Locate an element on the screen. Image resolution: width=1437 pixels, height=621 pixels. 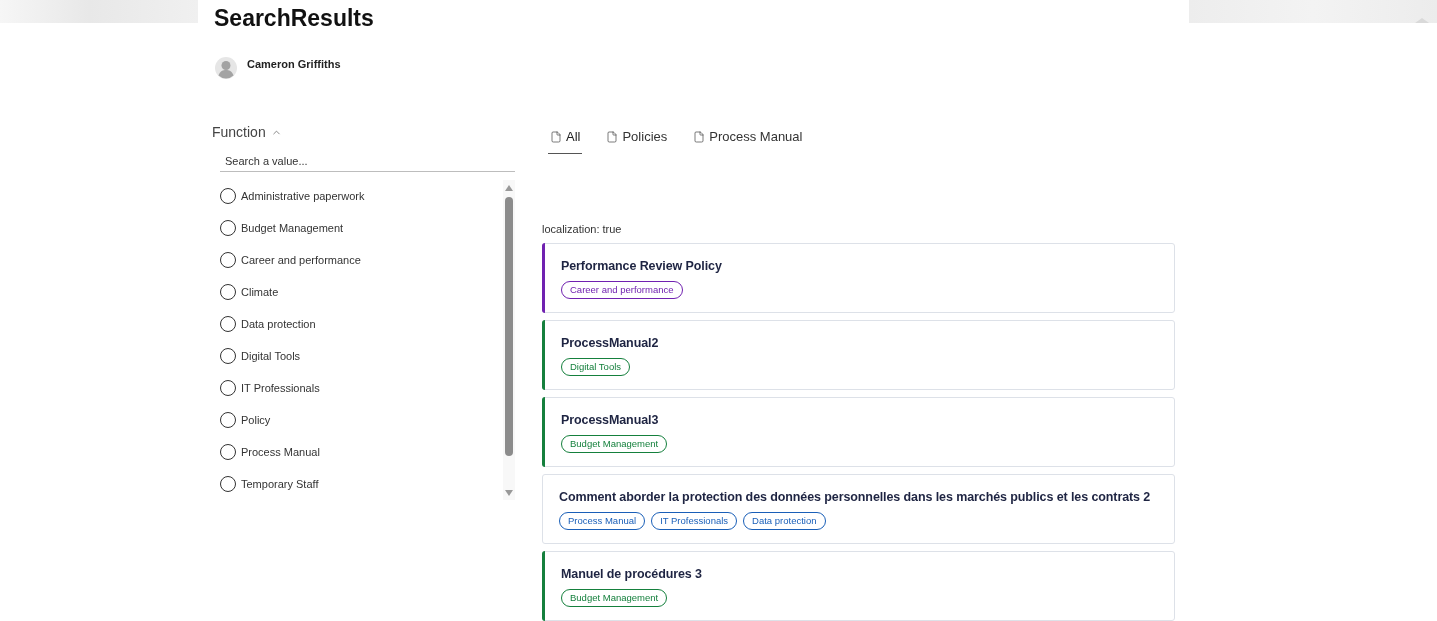
tab: Process Manual is located at coordinates (748, 141).